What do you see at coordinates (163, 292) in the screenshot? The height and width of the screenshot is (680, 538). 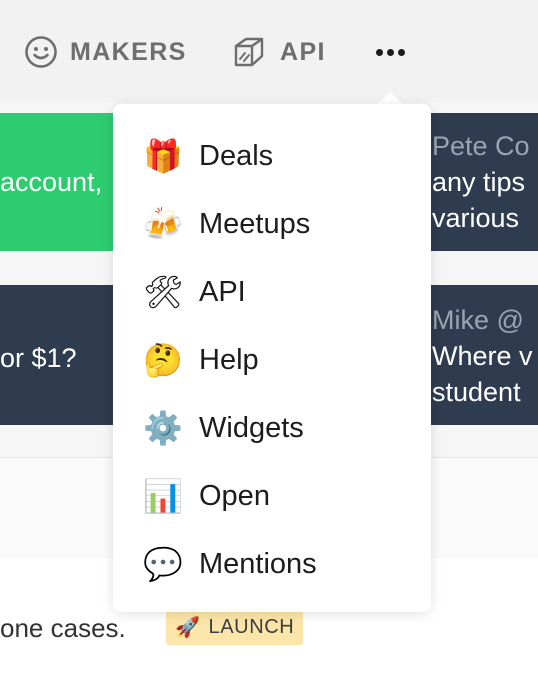 I see `tools-icon: 🛠` at bounding box center [163, 292].